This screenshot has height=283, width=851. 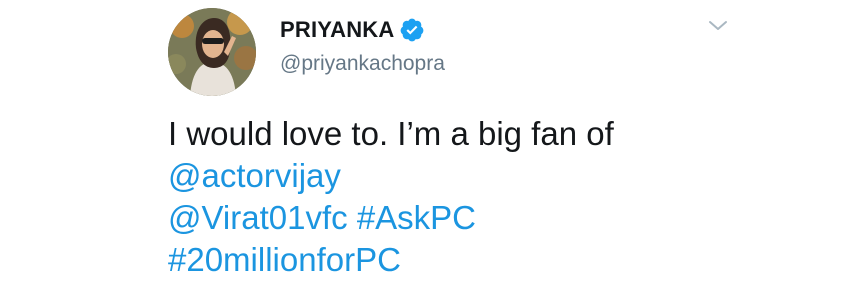 What do you see at coordinates (337, 30) in the screenshot?
I see `author-display-name: PRIYANKA` at bounding box center [337, 30].